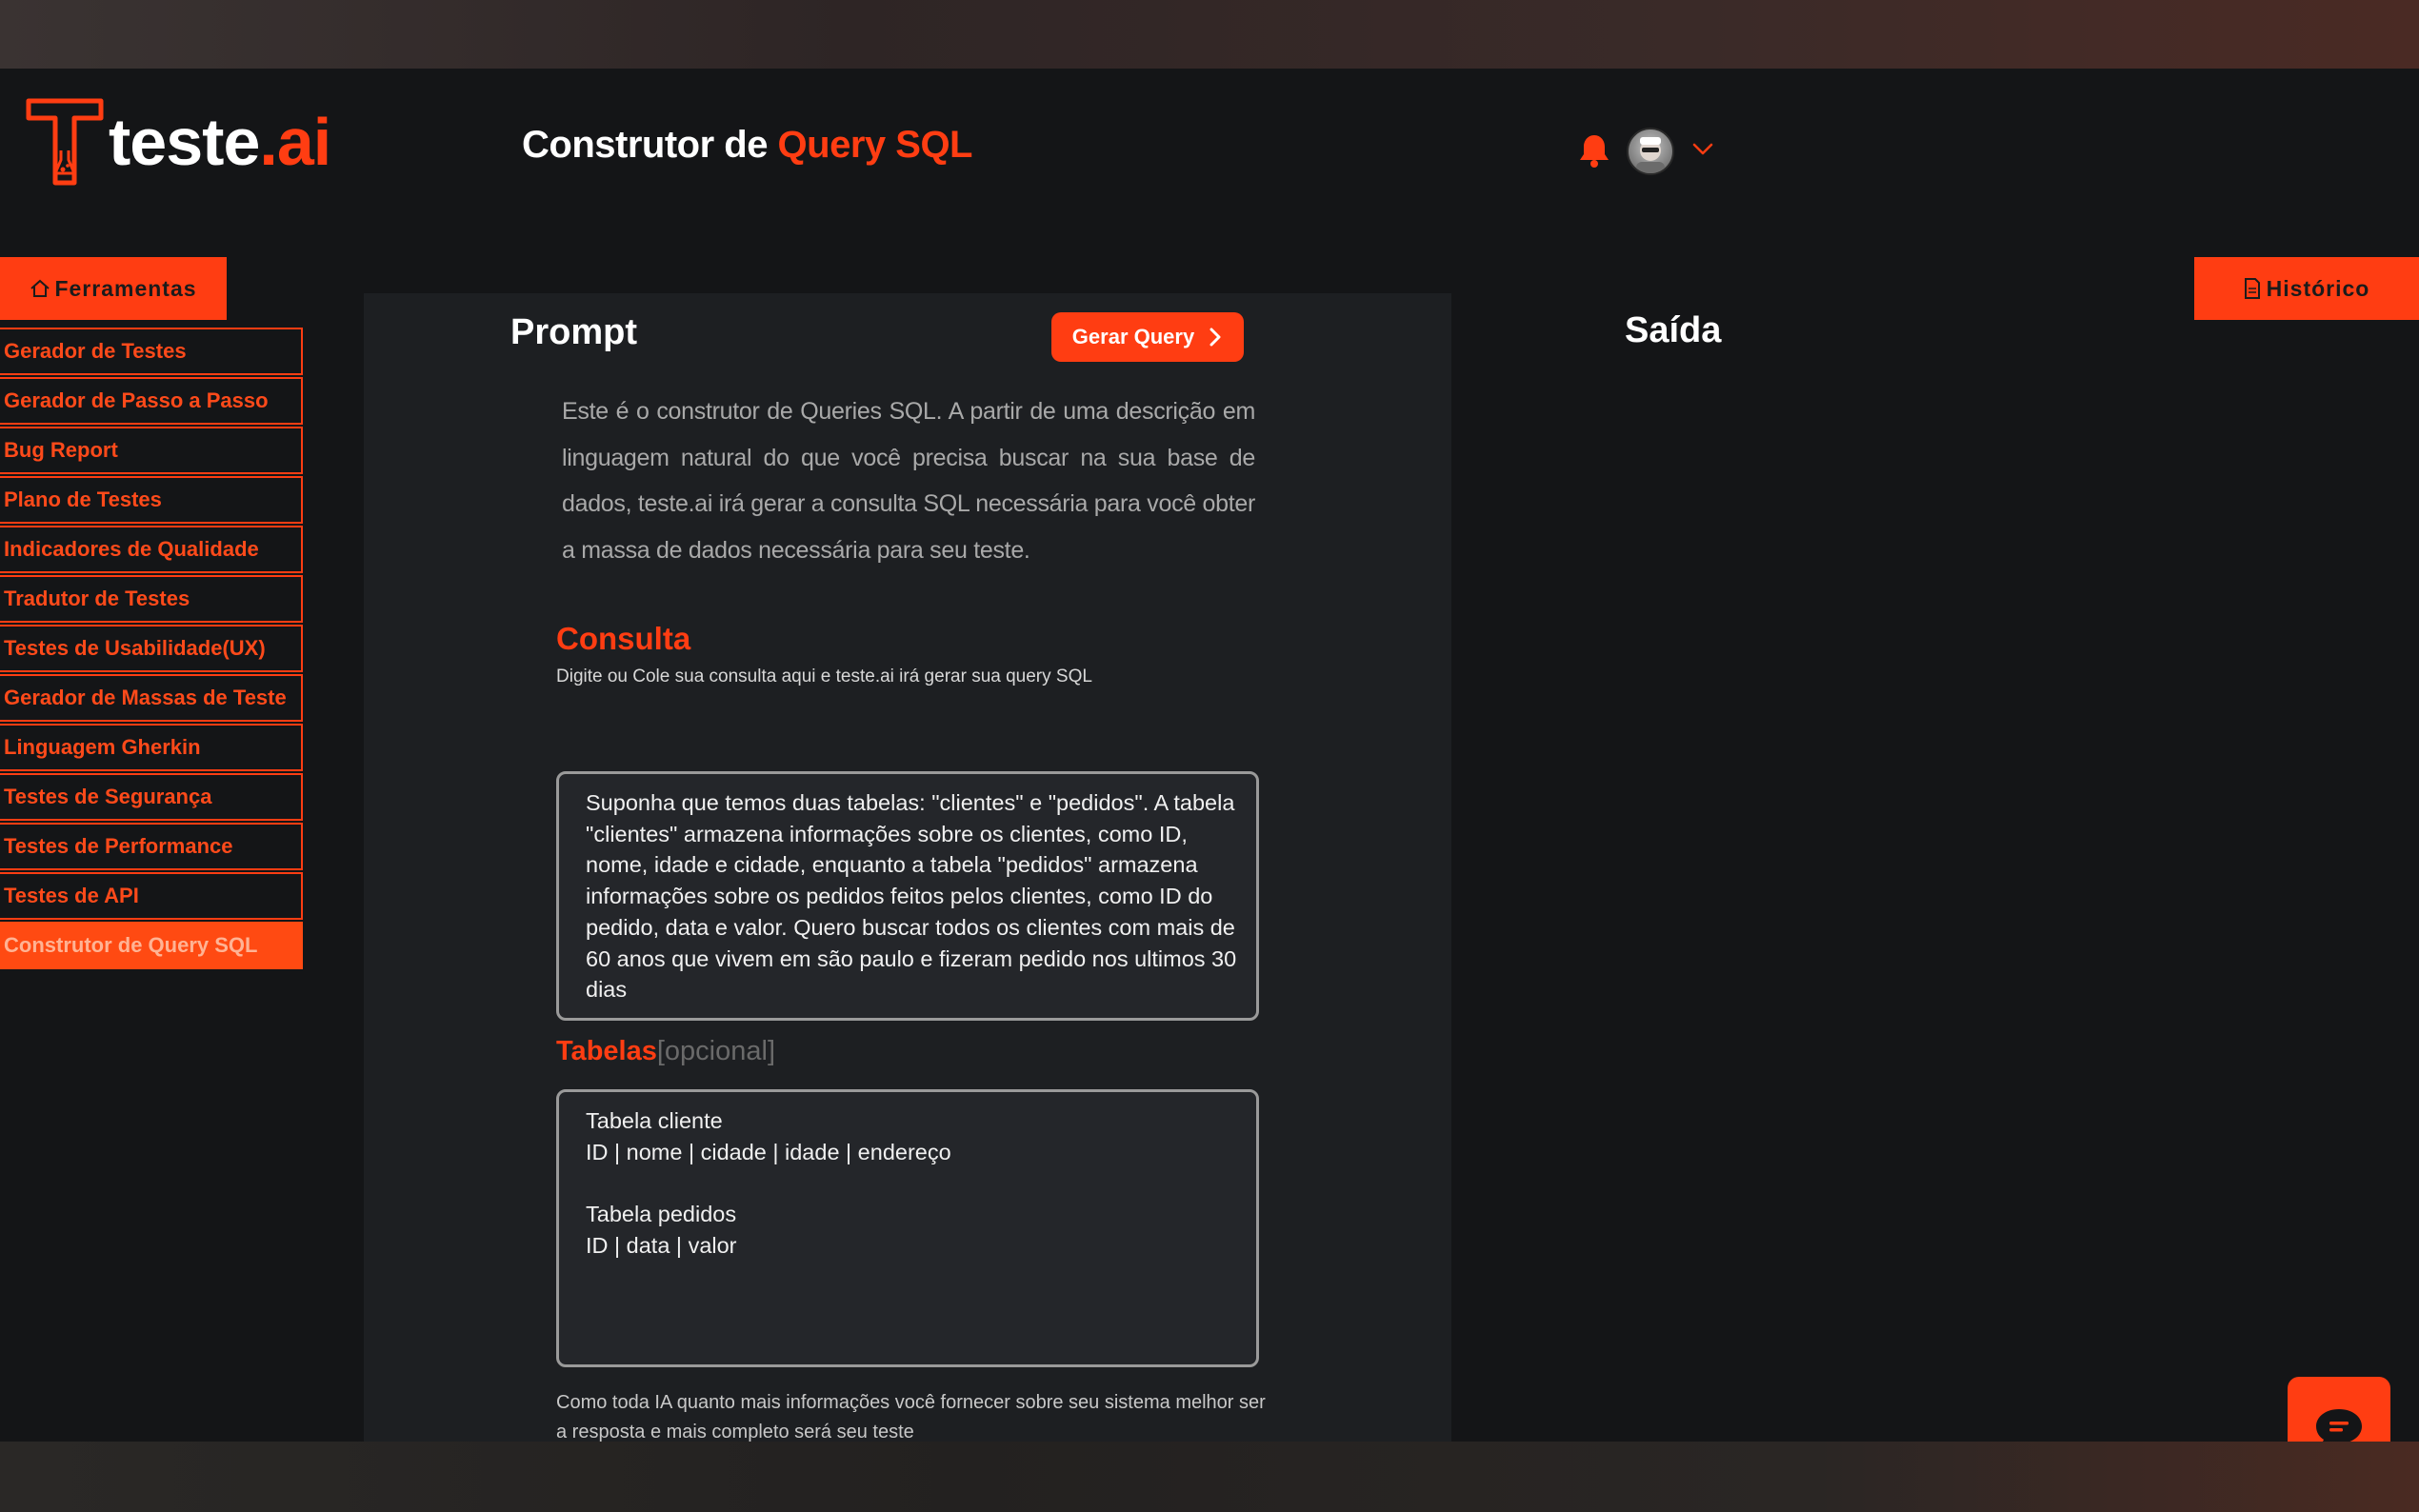  What do you see at coordinates (1650, 155) in the screenshot?
I see `avatar-image` at bounding box center [1650, 155].